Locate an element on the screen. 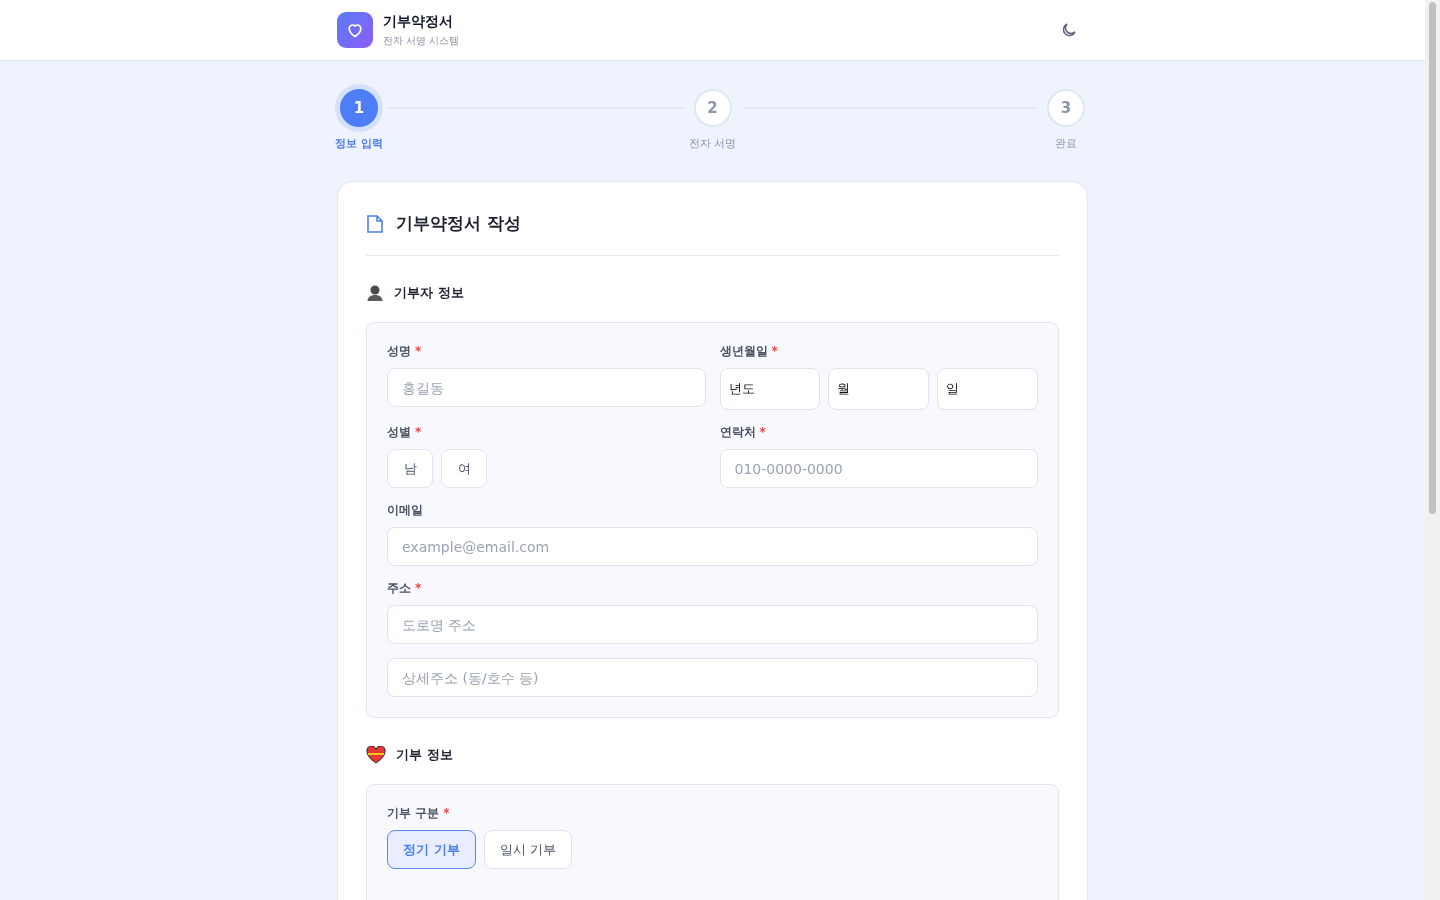 The width and height of the screenshot is (1440, 900). scrollbar is located at coordinates (1432, 450).